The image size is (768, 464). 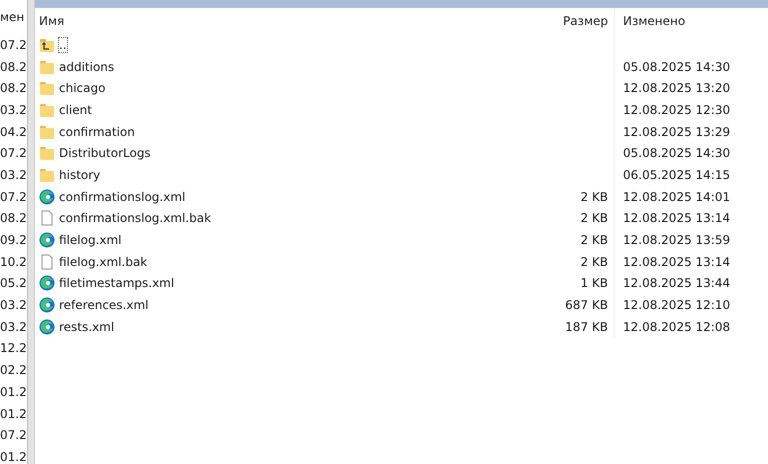 What do you see at coordinates (82, 88) in the screenshot?
I see `file-name: chicago` at bounding box center [82, 88].